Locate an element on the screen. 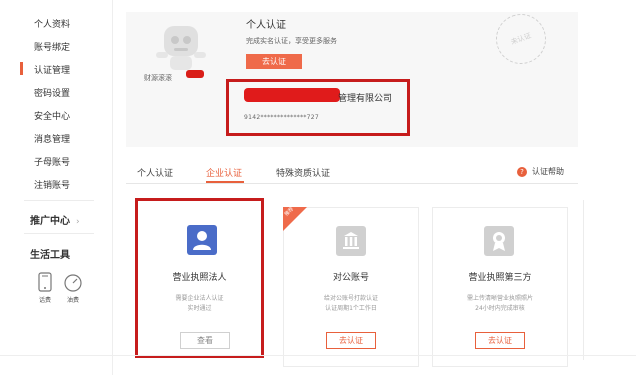 This screenshot has width=636, height=375. tool-phone: 话费 is located at coordinates (45, 288).